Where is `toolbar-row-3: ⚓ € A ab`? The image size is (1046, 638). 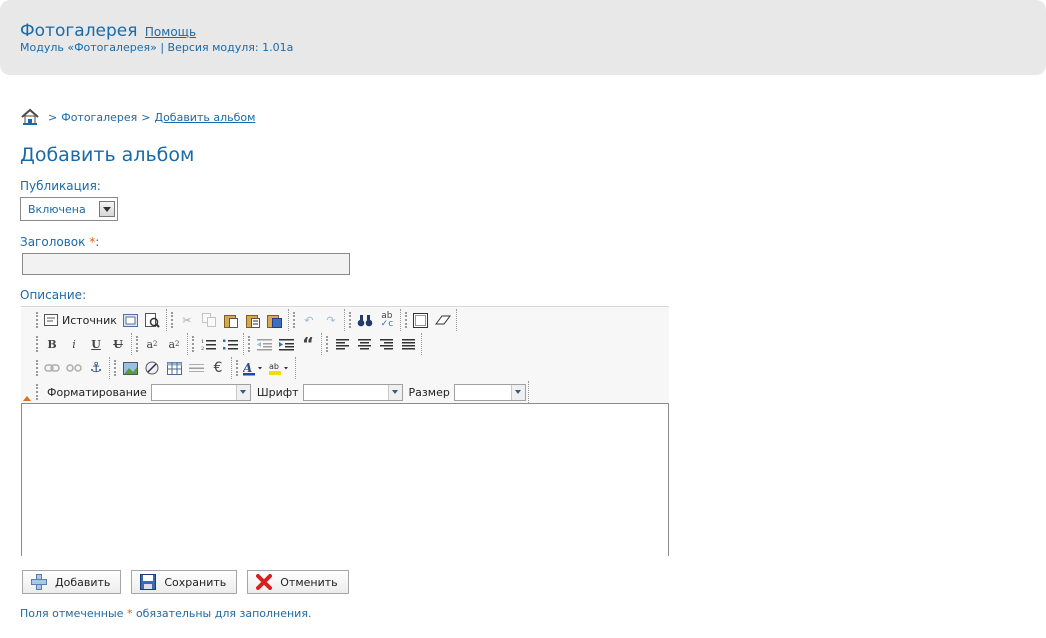 toolbar-row-3: ⚓ € A ab is located at coordinates (167, 368).